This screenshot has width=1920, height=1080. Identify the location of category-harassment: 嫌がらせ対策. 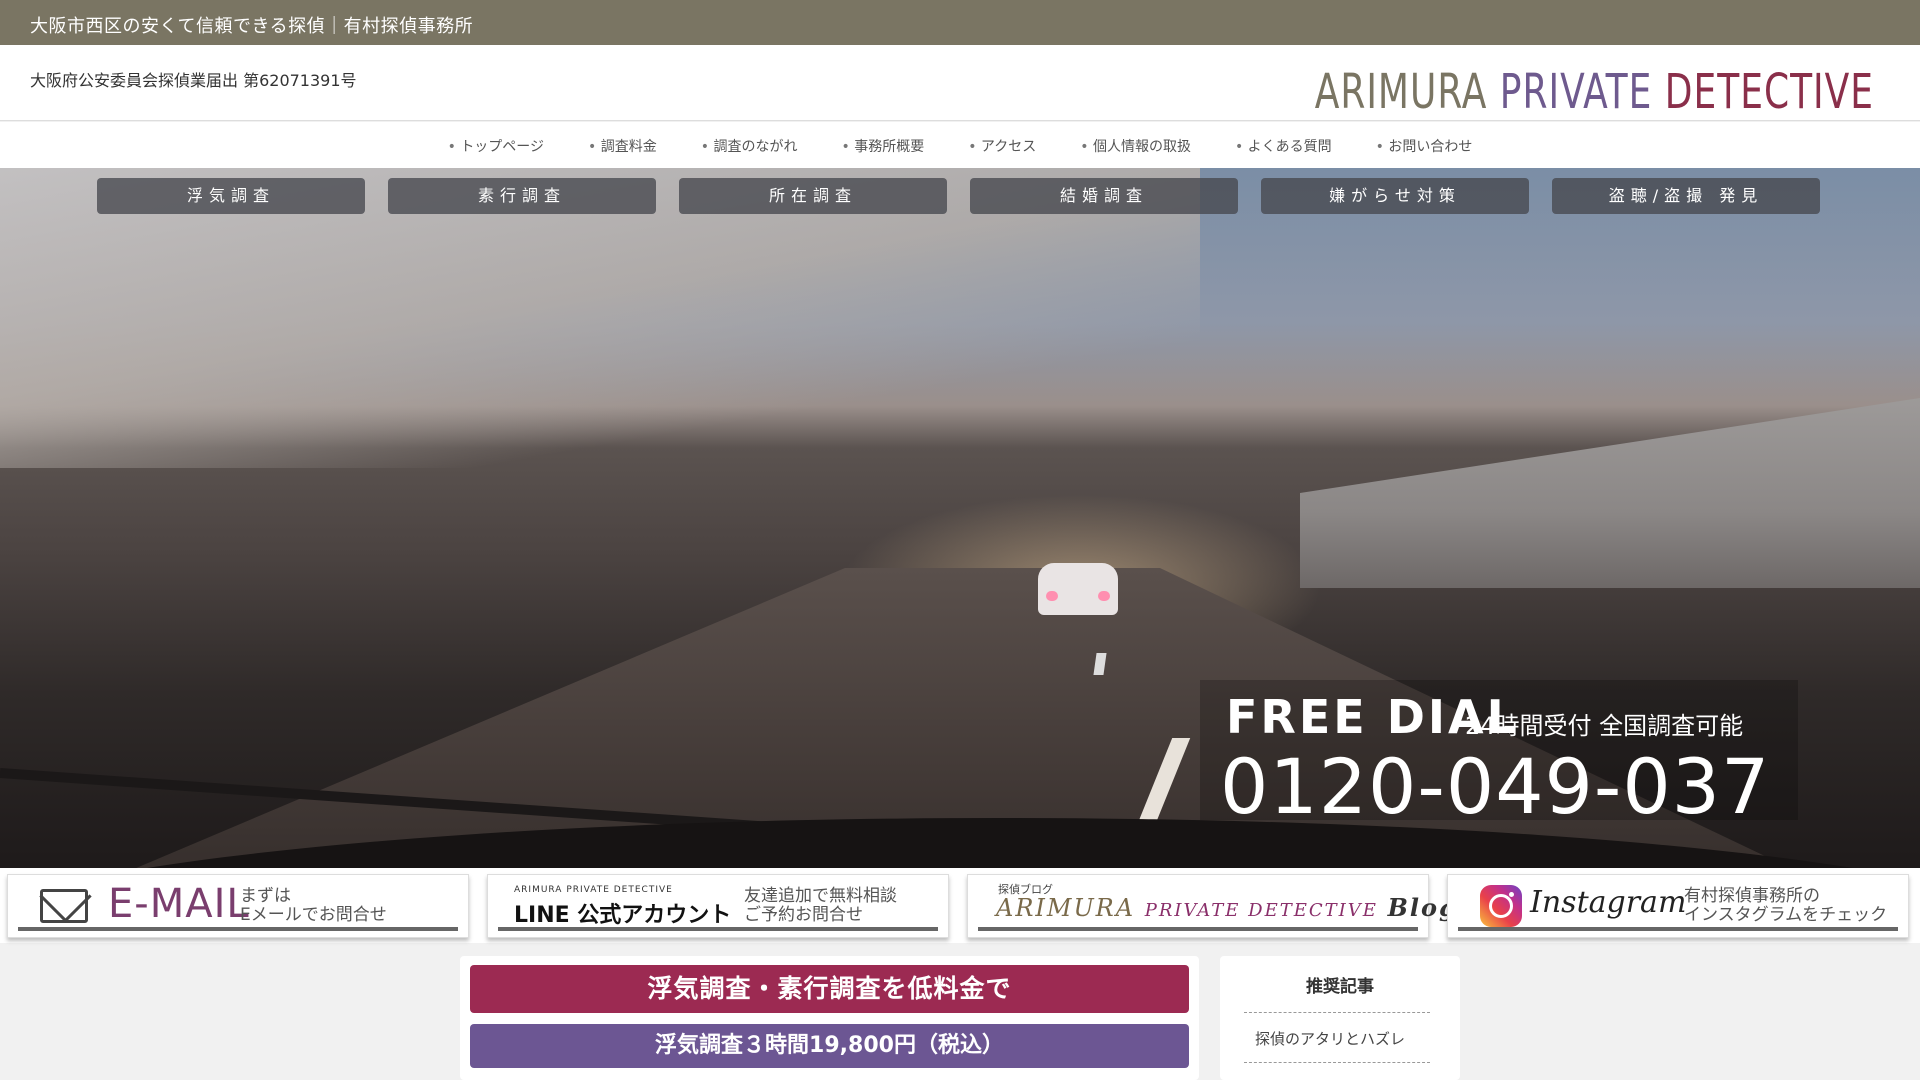
(1395, 196).